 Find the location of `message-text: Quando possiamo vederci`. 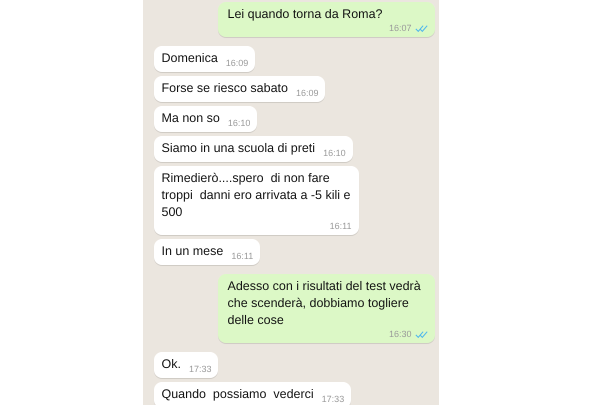

message-text: Quando possiamo vederci is located at coordinates (238, 394).